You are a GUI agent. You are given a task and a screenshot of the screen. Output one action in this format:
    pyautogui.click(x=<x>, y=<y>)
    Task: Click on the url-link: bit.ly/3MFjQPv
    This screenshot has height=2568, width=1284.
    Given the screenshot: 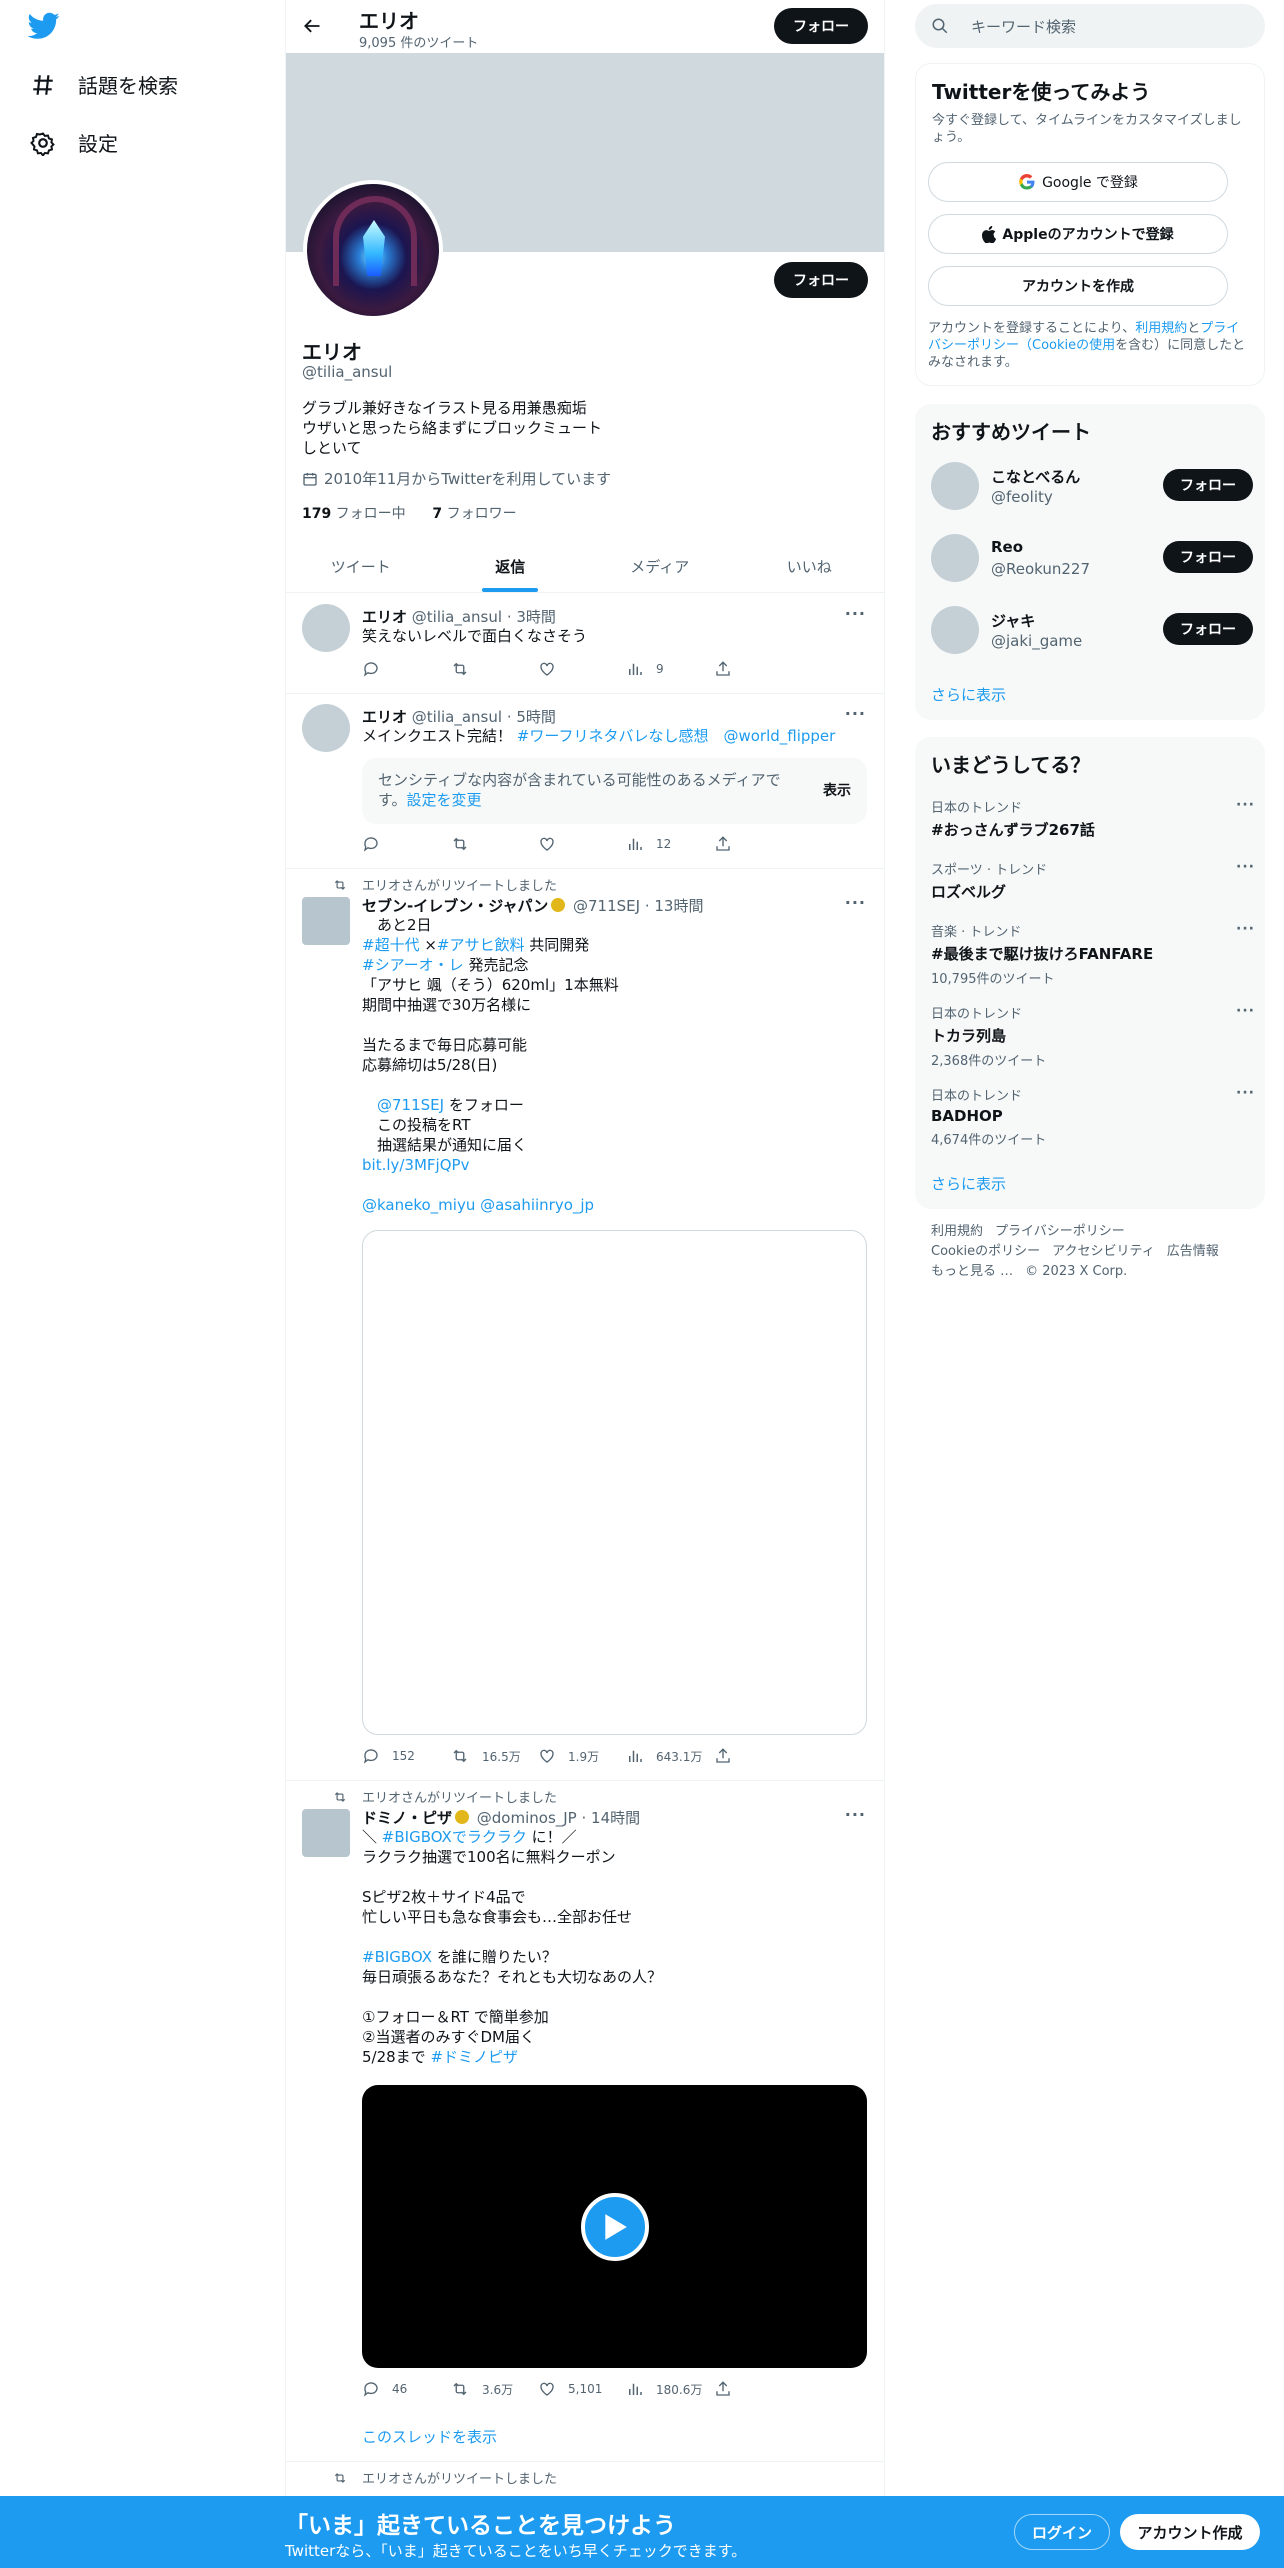 What is the action you would take?
    pyautogui.click(x=415, y=1165)
    